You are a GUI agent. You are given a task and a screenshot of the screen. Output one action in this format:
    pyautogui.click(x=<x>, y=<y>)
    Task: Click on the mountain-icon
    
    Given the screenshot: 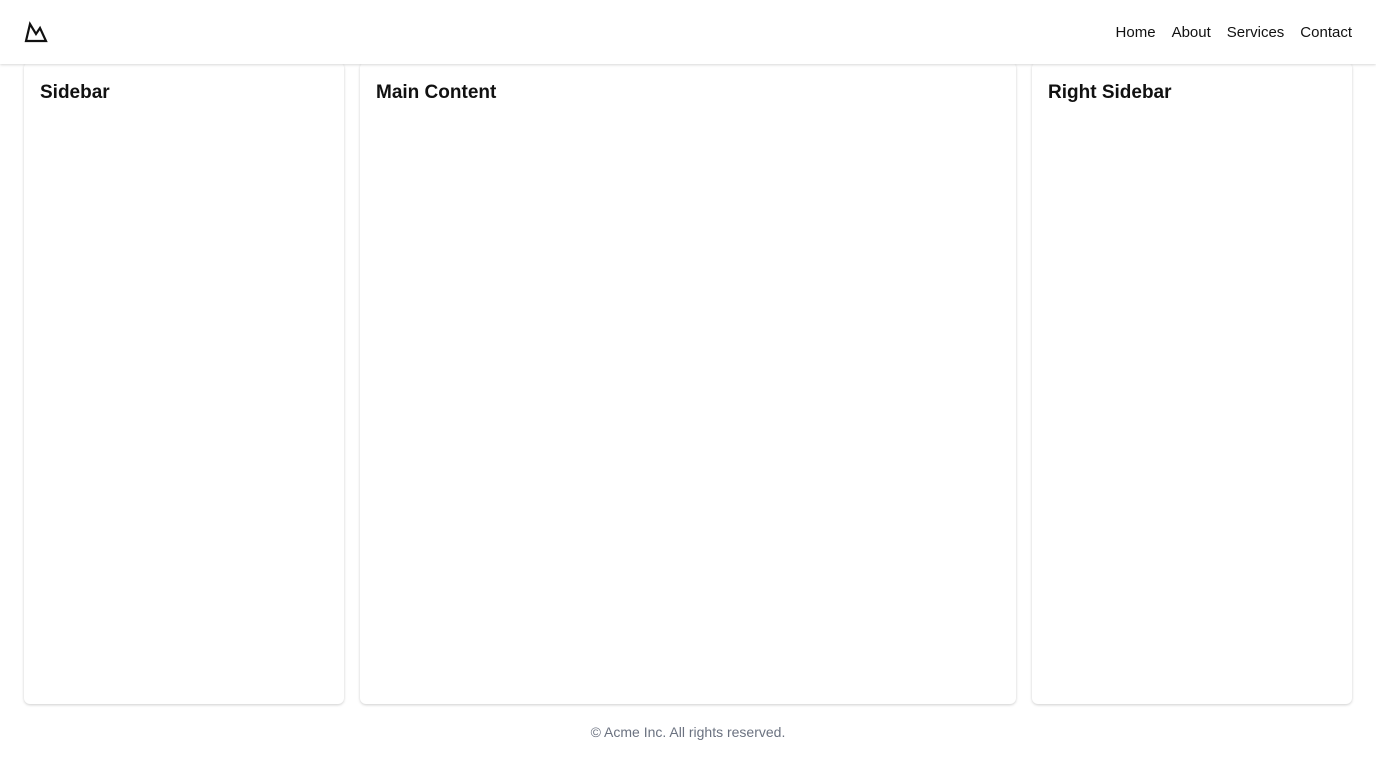 What is the action you would take?
    pyautogui.click(x=36, y=32)
    